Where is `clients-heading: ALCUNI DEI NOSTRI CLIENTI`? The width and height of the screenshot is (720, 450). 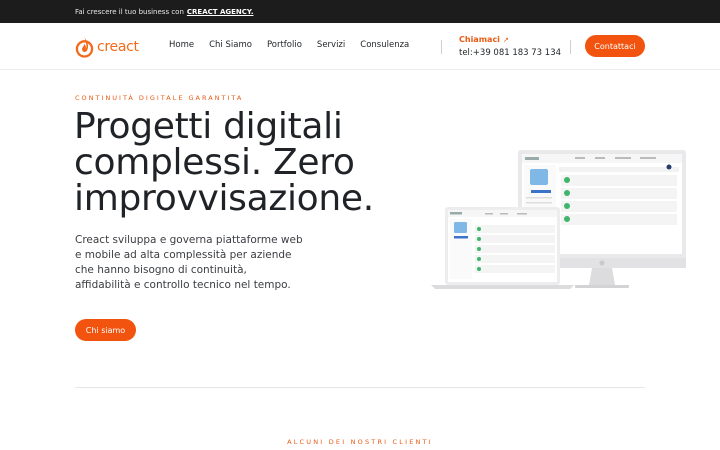
clients-heading: ALCUNI DEI NOSTRI CLIENTI is located at coordinates (360, 442).